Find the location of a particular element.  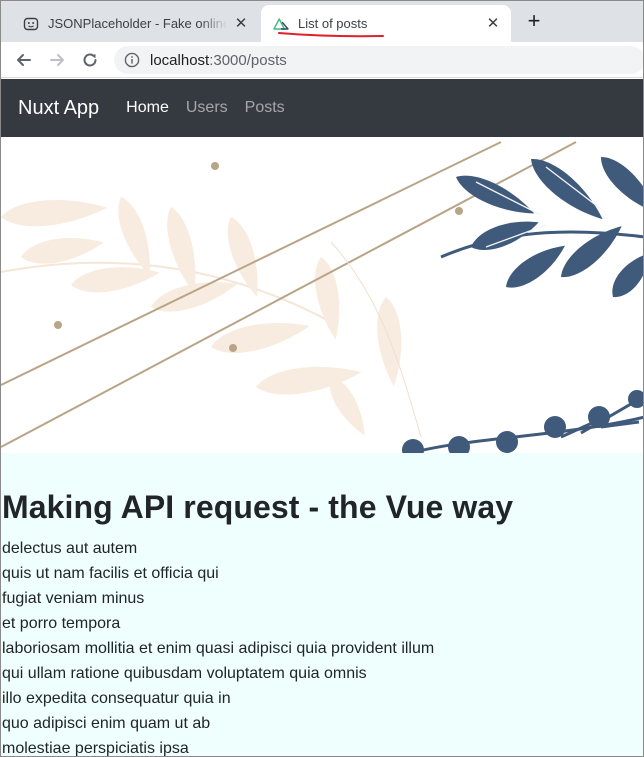

url-text: localhost:3000/posts is located at coordinates (218, 60).